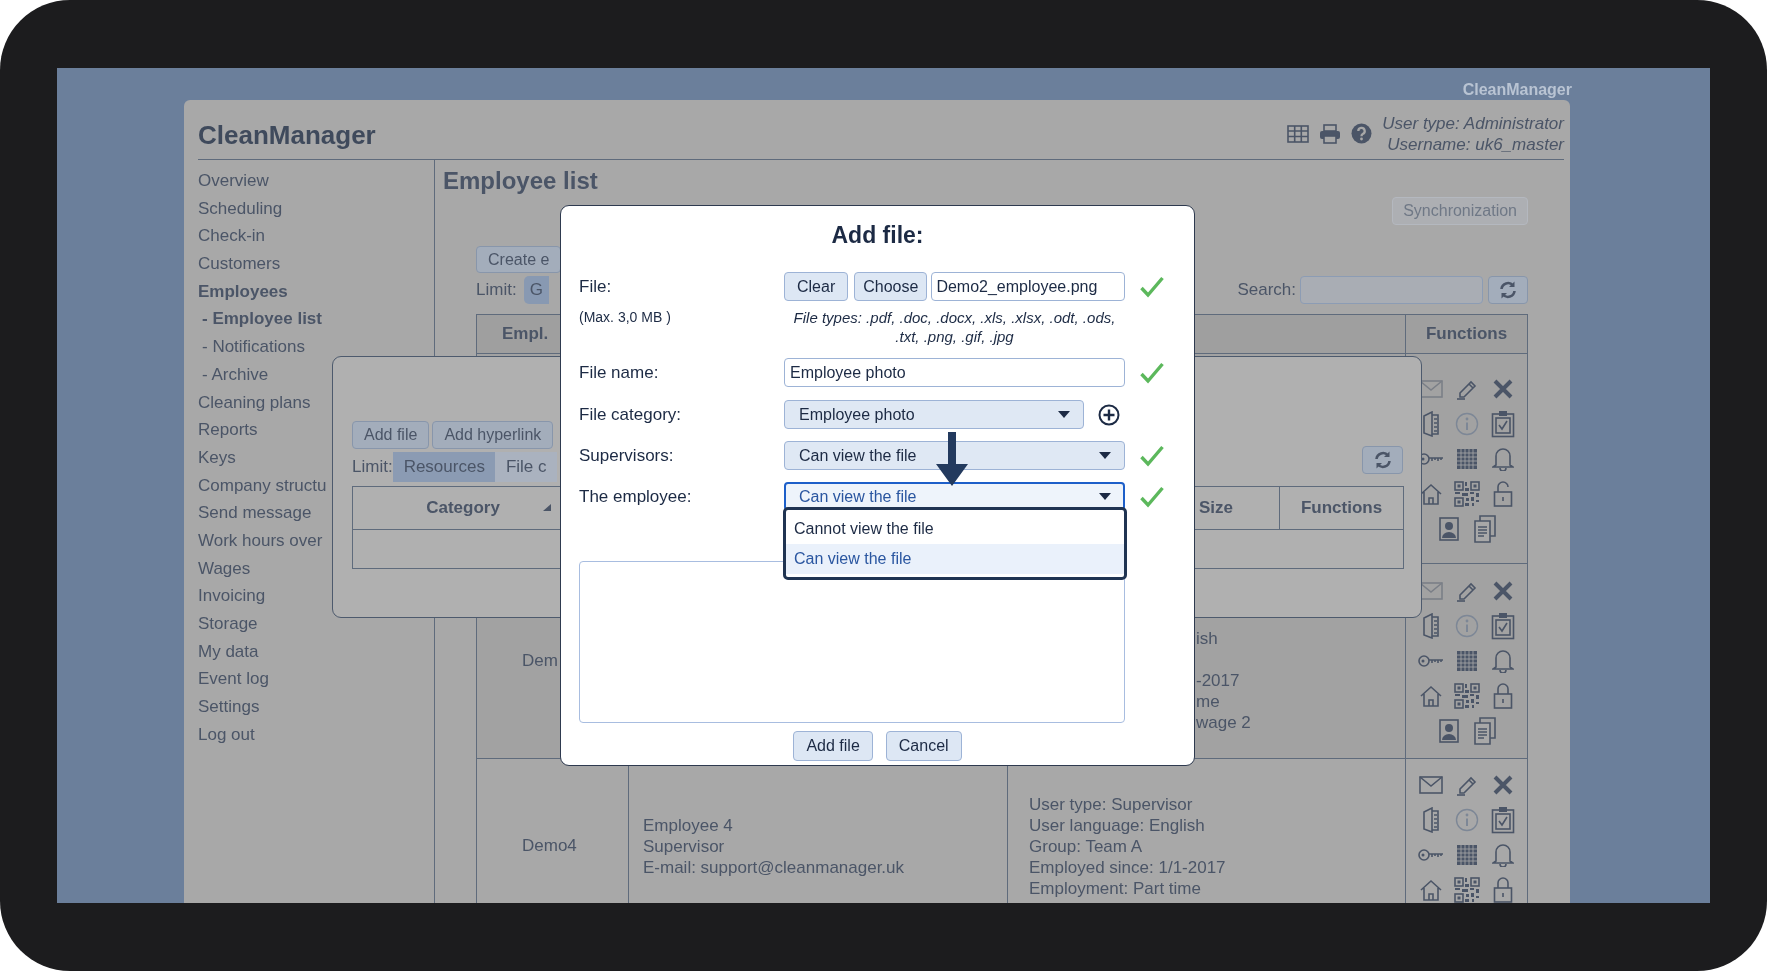 This screenshot has width=1767, height=971. Describe the element at coordinates (1207, 638) in the screenshot. I see `detail-text: ish` at that location.